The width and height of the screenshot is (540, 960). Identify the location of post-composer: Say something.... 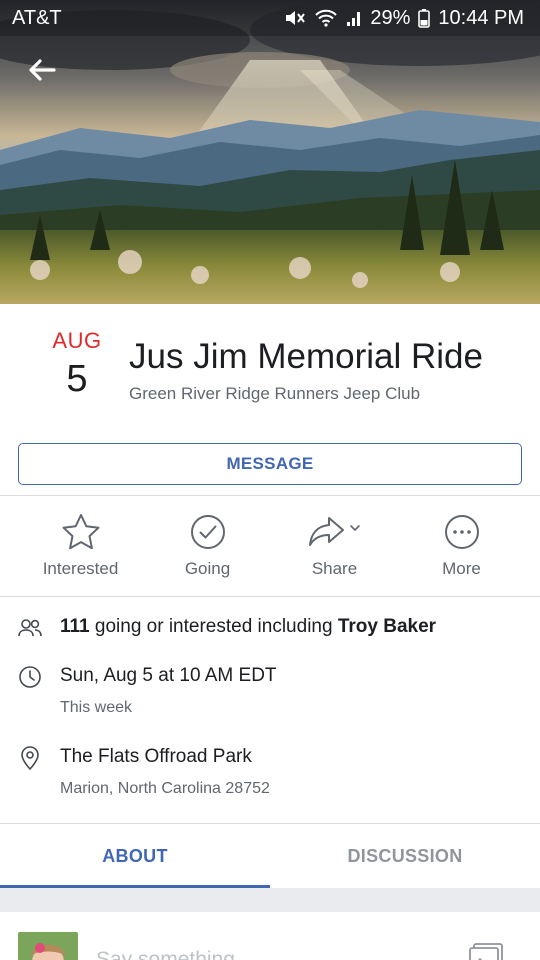
(270, 936).